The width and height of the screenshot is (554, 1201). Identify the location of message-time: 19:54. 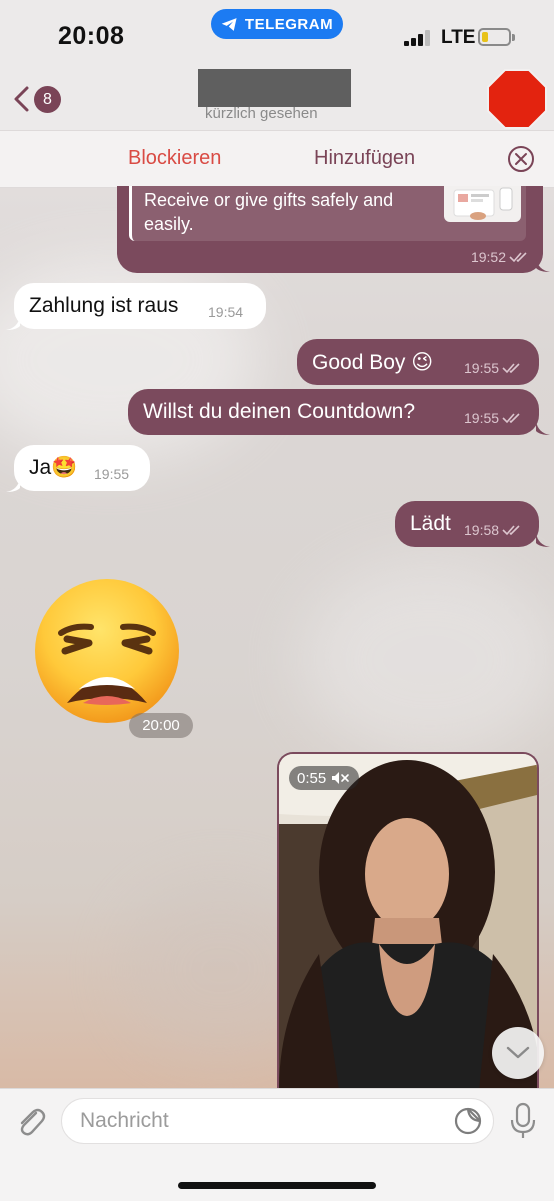
(226, 312).